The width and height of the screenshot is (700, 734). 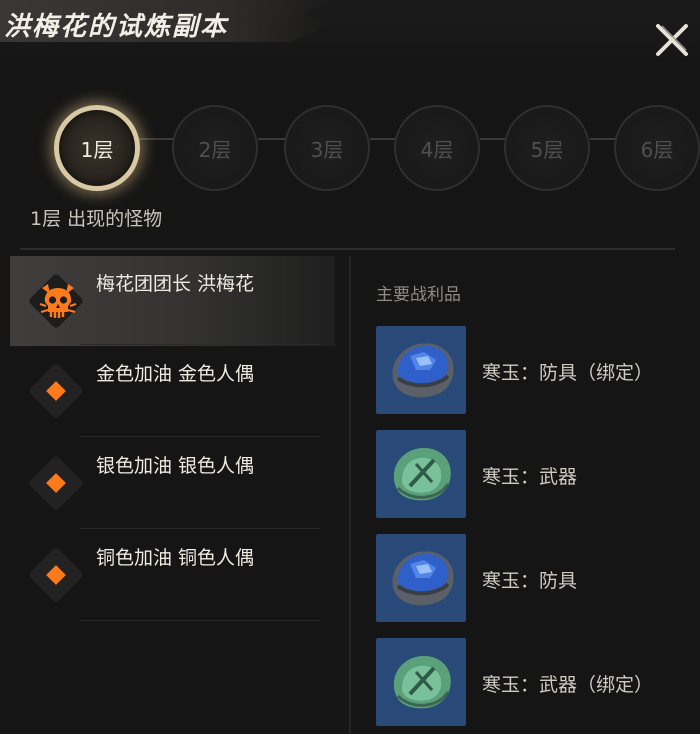 What do you see at coordinates (172, 575) in the screenshot?
I see `monster-item-bronze: 铜色加油 铜色人偶` at bounding box center [172, 575].